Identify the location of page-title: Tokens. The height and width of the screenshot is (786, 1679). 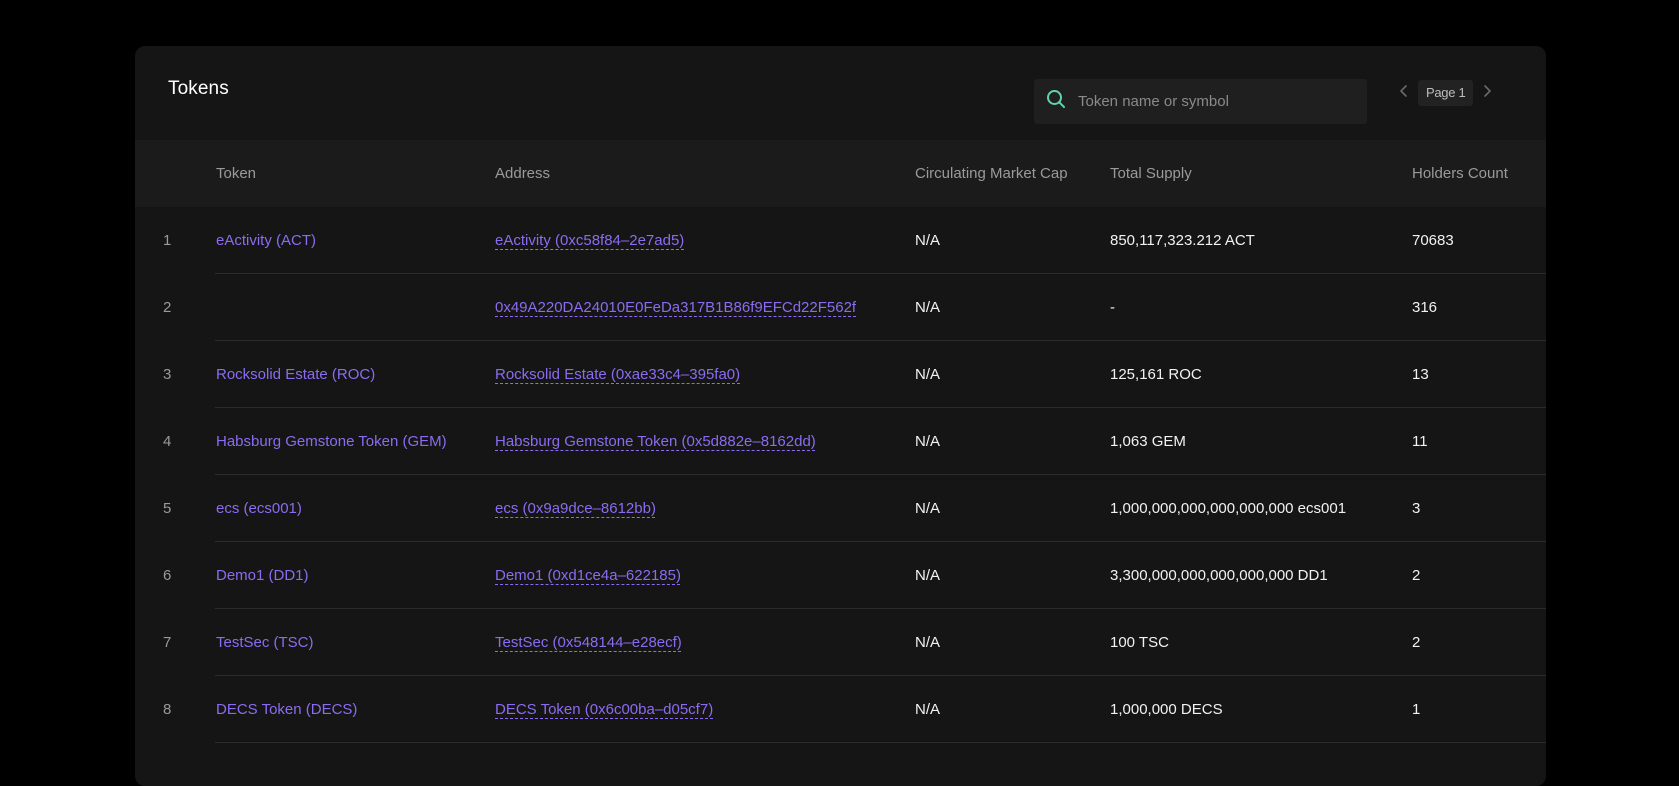
(198, 88).